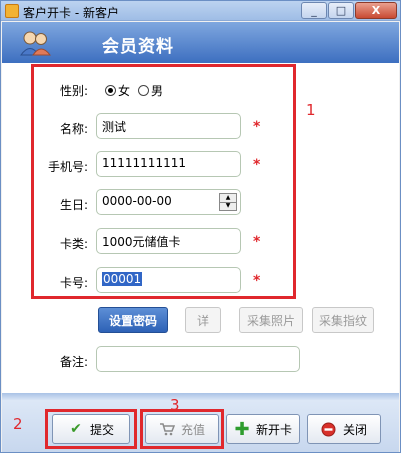 This screenshot has width=401, height=453. Describe the element at coordinates (203, 320) in the screenshot. I see `detail-button: 详` at that location.